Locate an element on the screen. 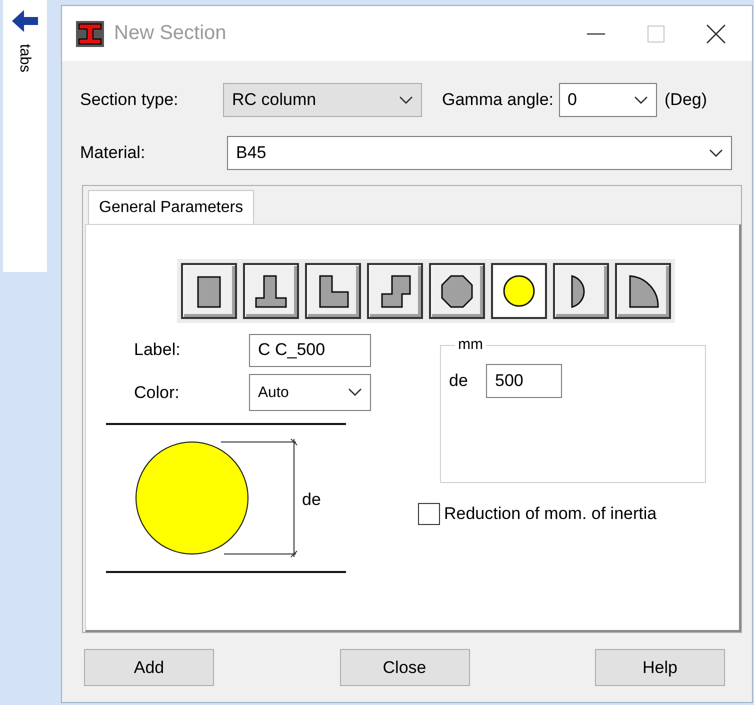  sidebar-tab: tabs is located at coordinates (25, 58).